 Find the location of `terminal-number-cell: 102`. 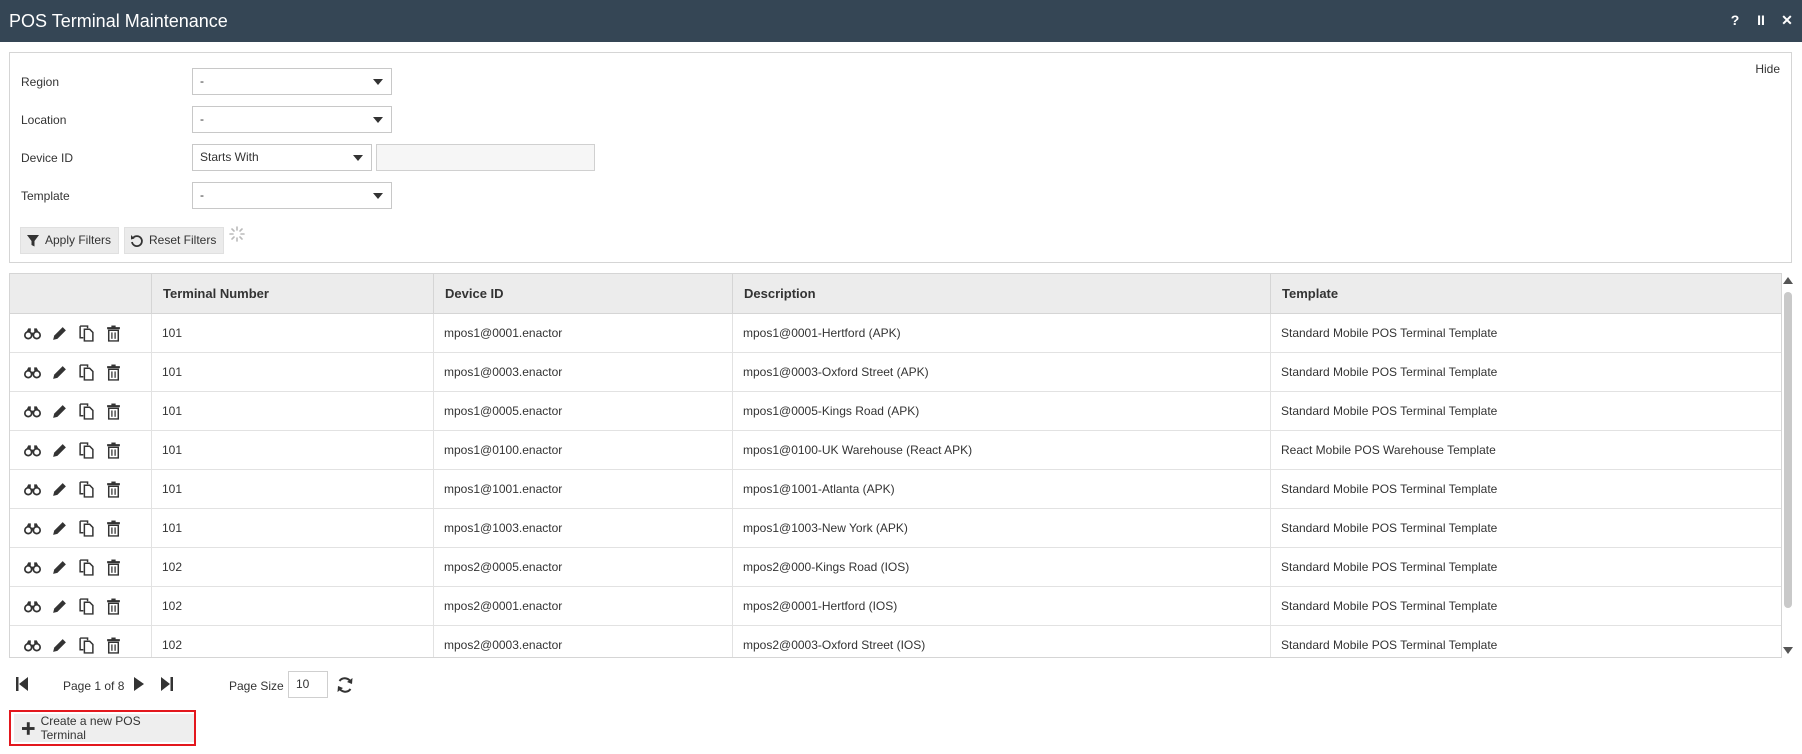

terminal-number-cell: 102 is located at coordinates (292, 567).